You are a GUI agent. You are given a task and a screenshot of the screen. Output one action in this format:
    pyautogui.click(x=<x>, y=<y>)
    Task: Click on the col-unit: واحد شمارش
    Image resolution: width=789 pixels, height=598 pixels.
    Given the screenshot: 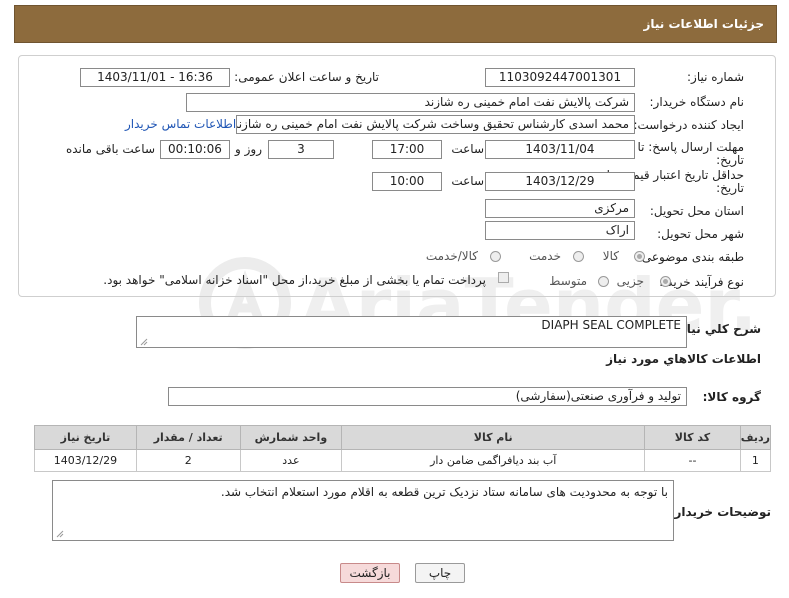 What is the action you would take?
    pyautogui.click(x=291, y=437)
    